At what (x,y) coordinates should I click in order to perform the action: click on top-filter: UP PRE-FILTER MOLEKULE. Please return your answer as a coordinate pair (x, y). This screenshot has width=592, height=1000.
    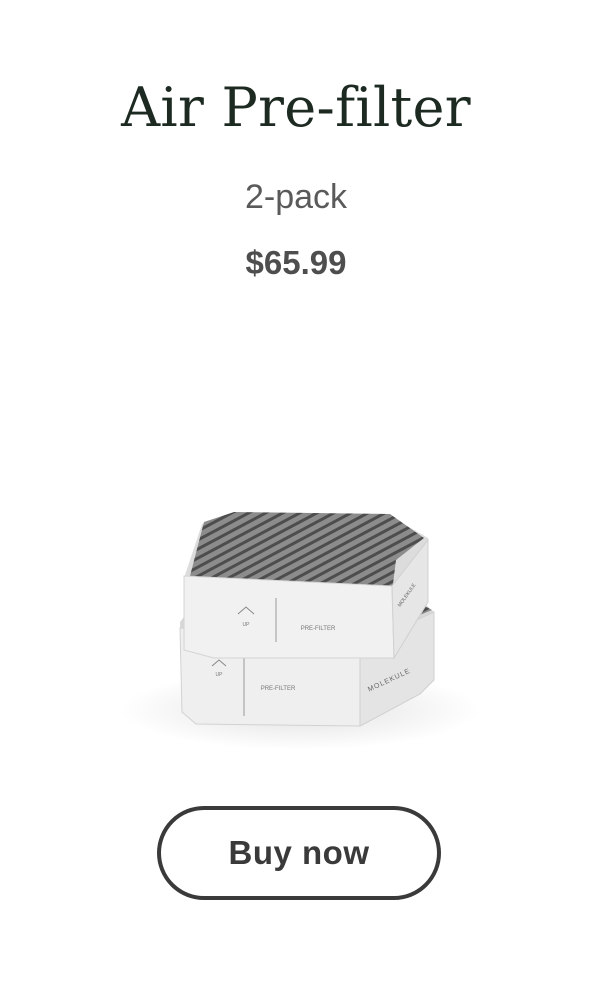
    Looking at the image, I should click on (306, 586).